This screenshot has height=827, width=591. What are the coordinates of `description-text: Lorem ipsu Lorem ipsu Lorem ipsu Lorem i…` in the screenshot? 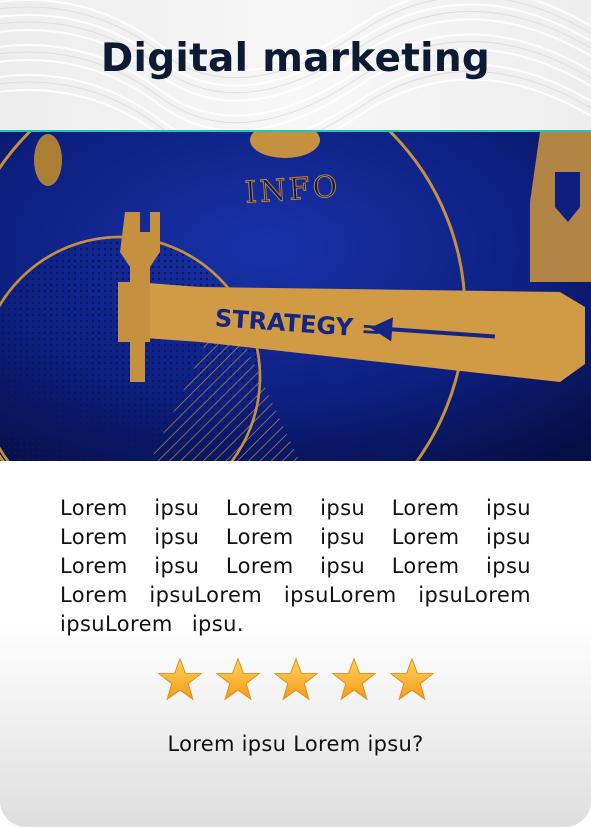 It's located at (295, 566).